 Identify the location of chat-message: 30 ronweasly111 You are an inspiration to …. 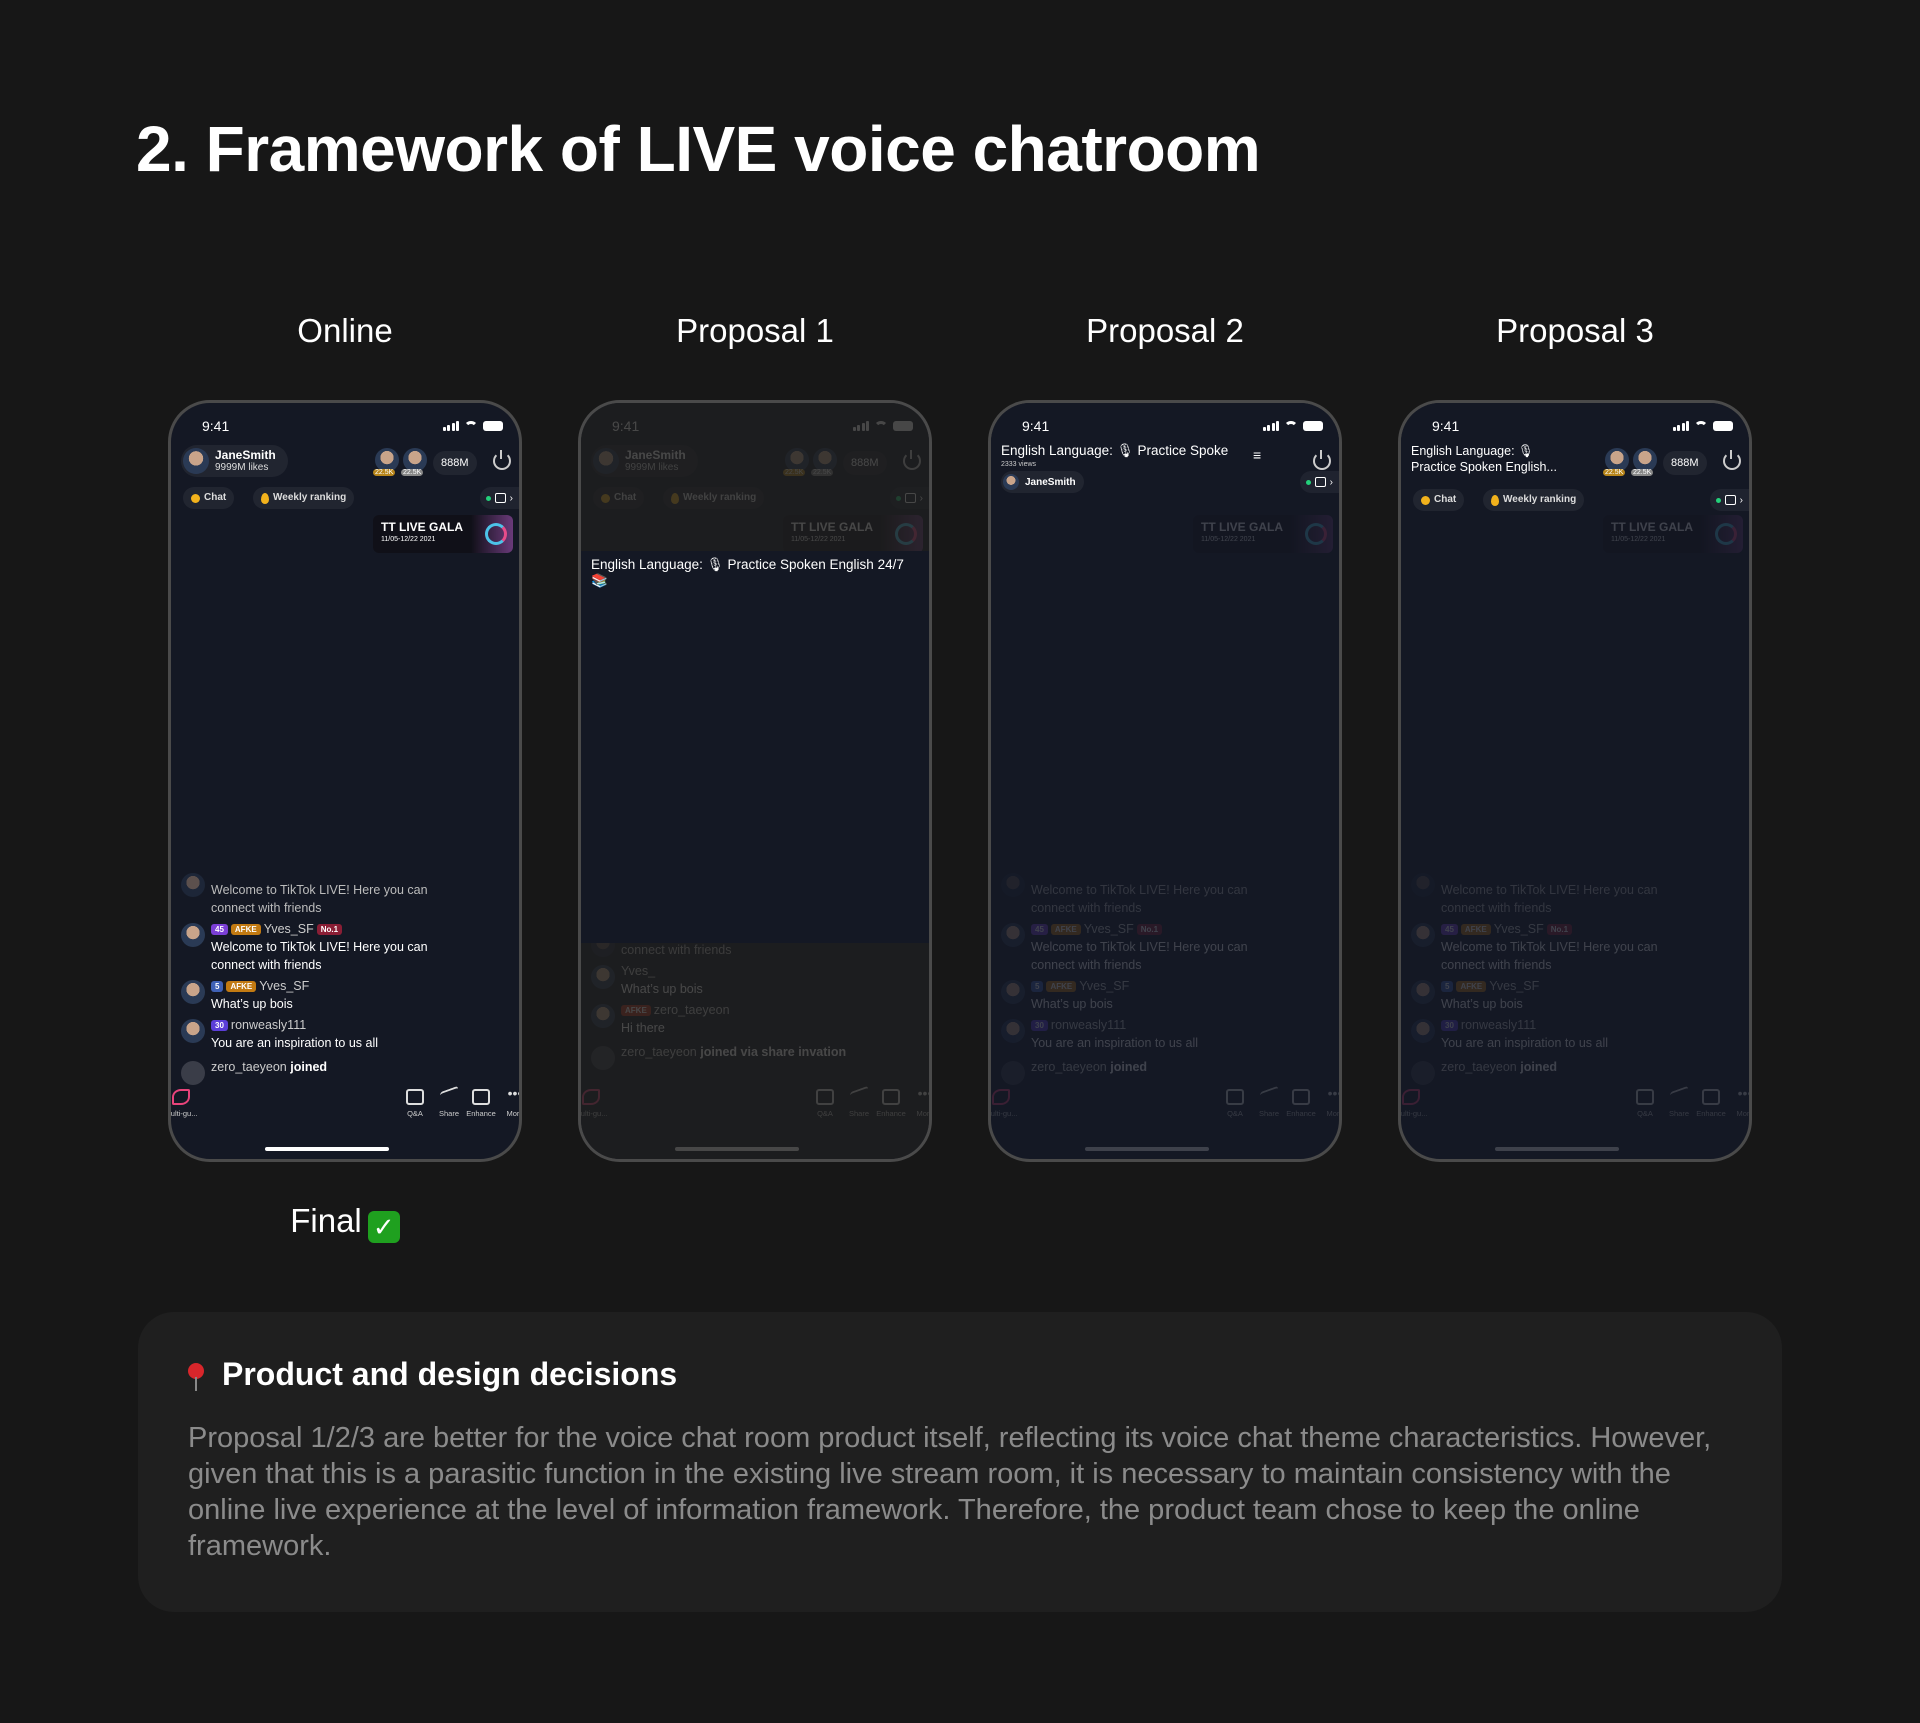
(1556, 1034).